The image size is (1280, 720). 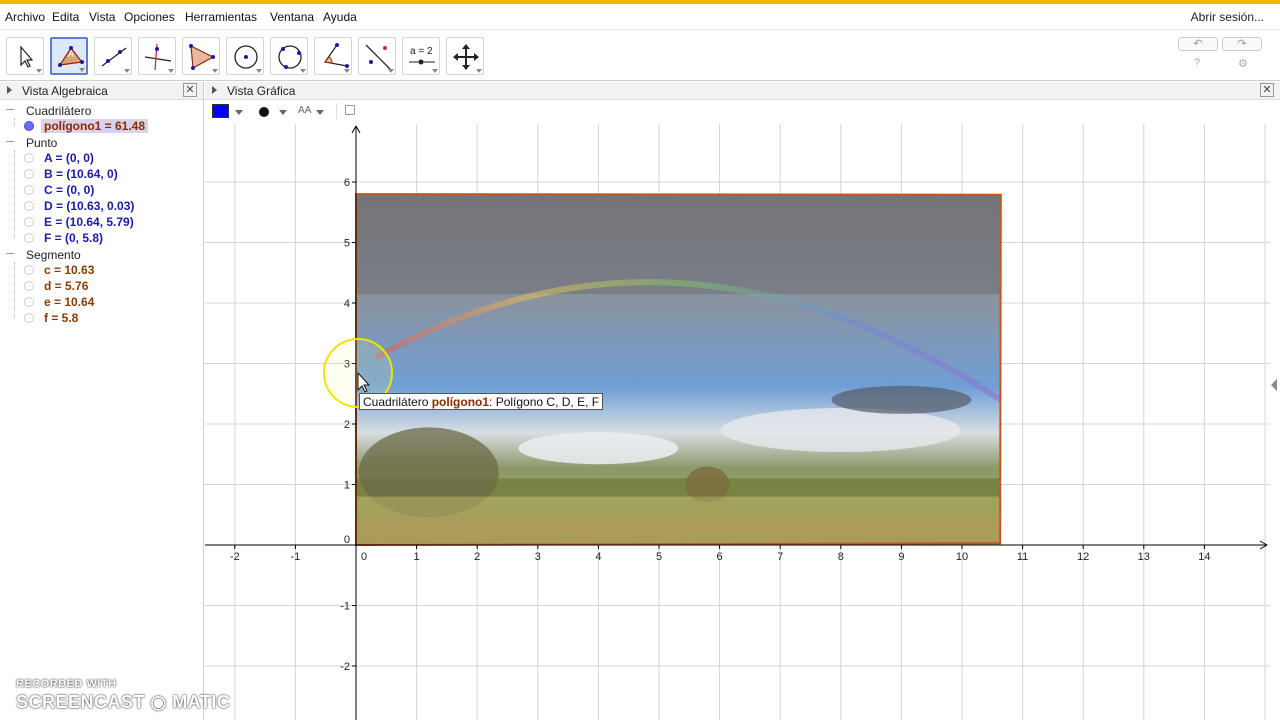 I want to click on algebra-item-label: F = (0, 5.8), so click(x=74, y=238).